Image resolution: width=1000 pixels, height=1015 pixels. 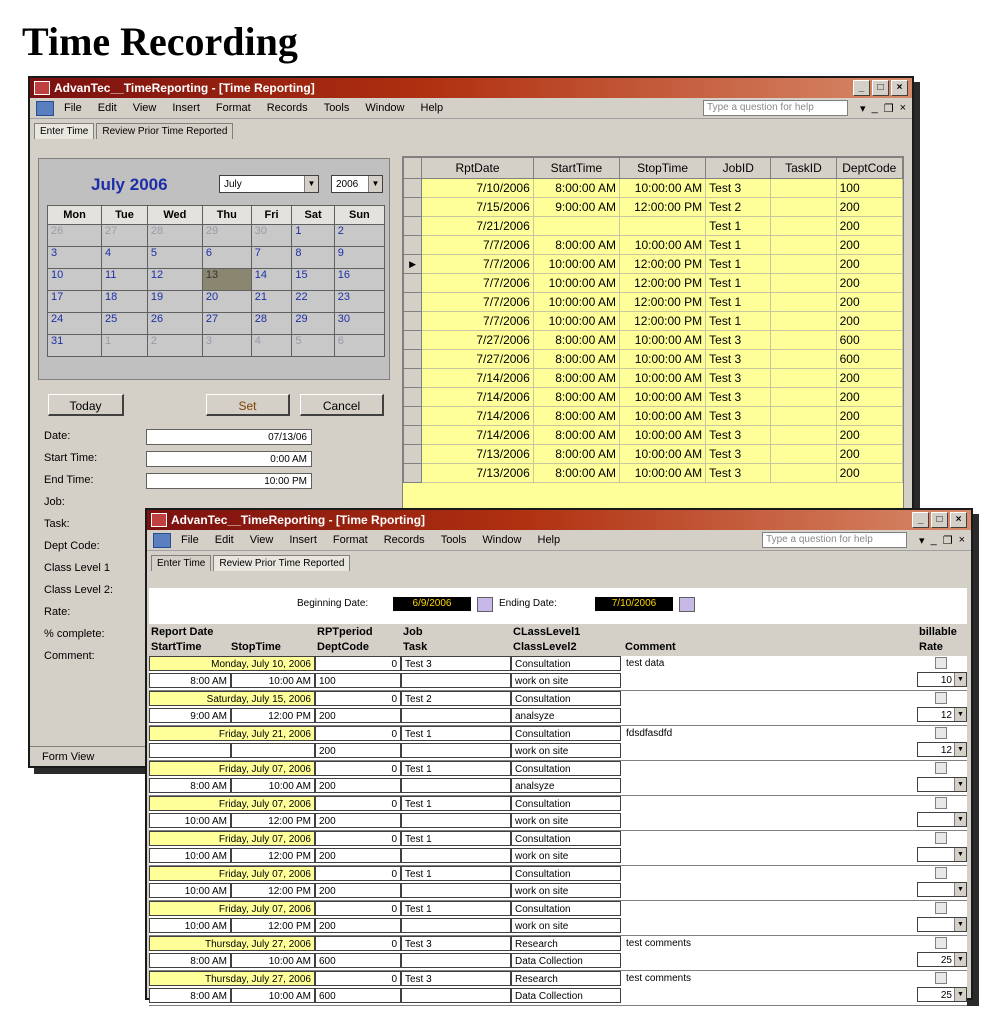 I want to click on today-button: Today, so click(x=86, y=405).